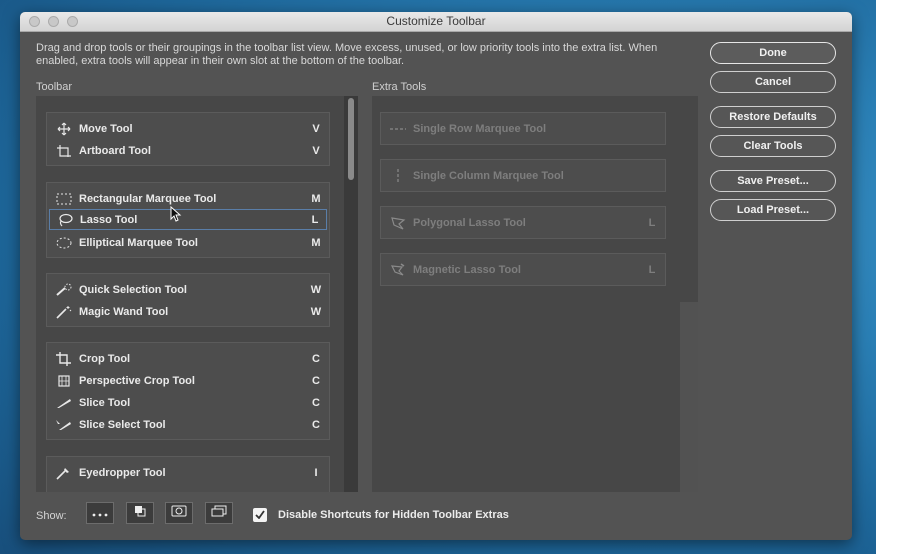 This screenshot has height=554, width=914. I want to click on tool-shortcut: I, so click(316, 472).